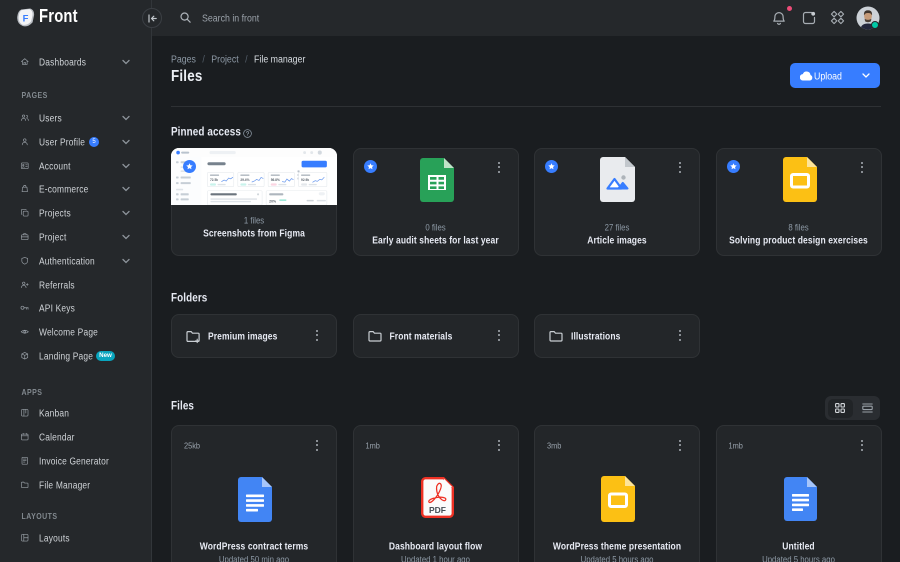 Image resolution: width=900 pixels, height=562 pixels. What do you see at coordinates (244, 180) in the screenshot?
I see `svg-text: 29.4%` at bounding box center [244, 180].